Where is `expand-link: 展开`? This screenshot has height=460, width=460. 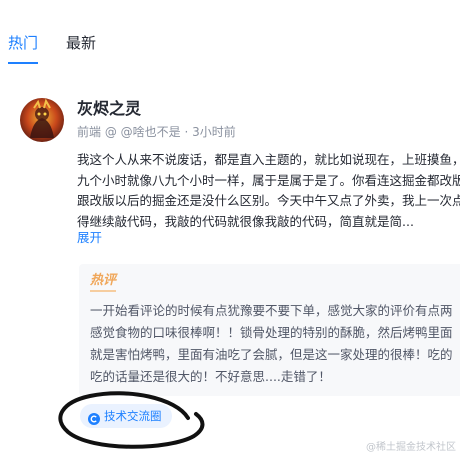
expand-link: 展开 is located at coordinates (89, 238).